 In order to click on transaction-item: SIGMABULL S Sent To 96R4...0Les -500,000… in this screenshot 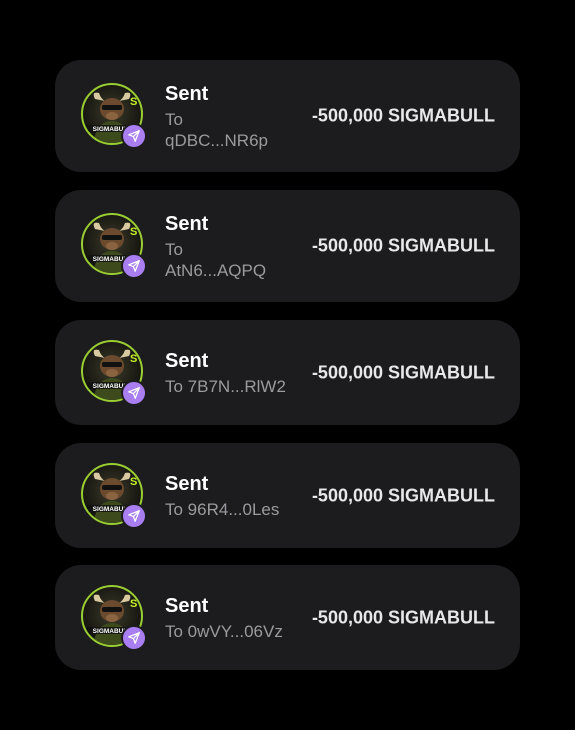, I will do `click(287, 495)`.